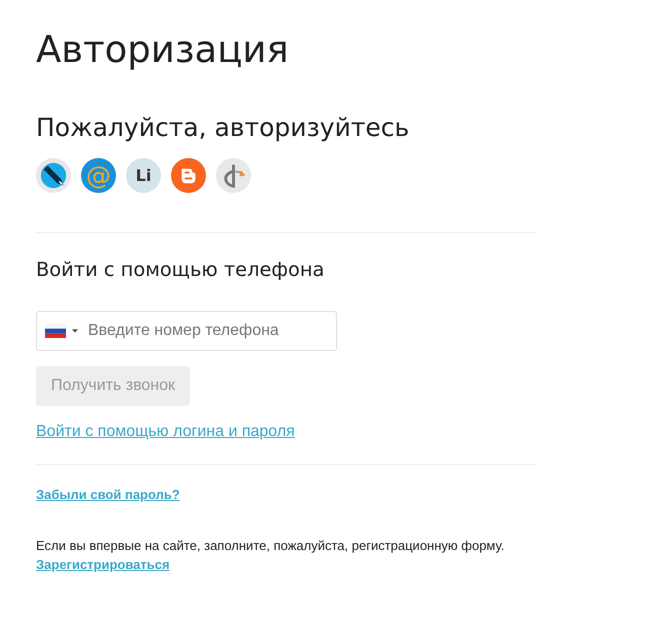 The height and width of the screenshot is (640, 666). What do you see at coordinates (271, 546) in the screenshot?
I see `registration-text: Если вы впервые на сайте, заполните, пожалуйста, регистрационную форму.` at bounding box center [271, 546].